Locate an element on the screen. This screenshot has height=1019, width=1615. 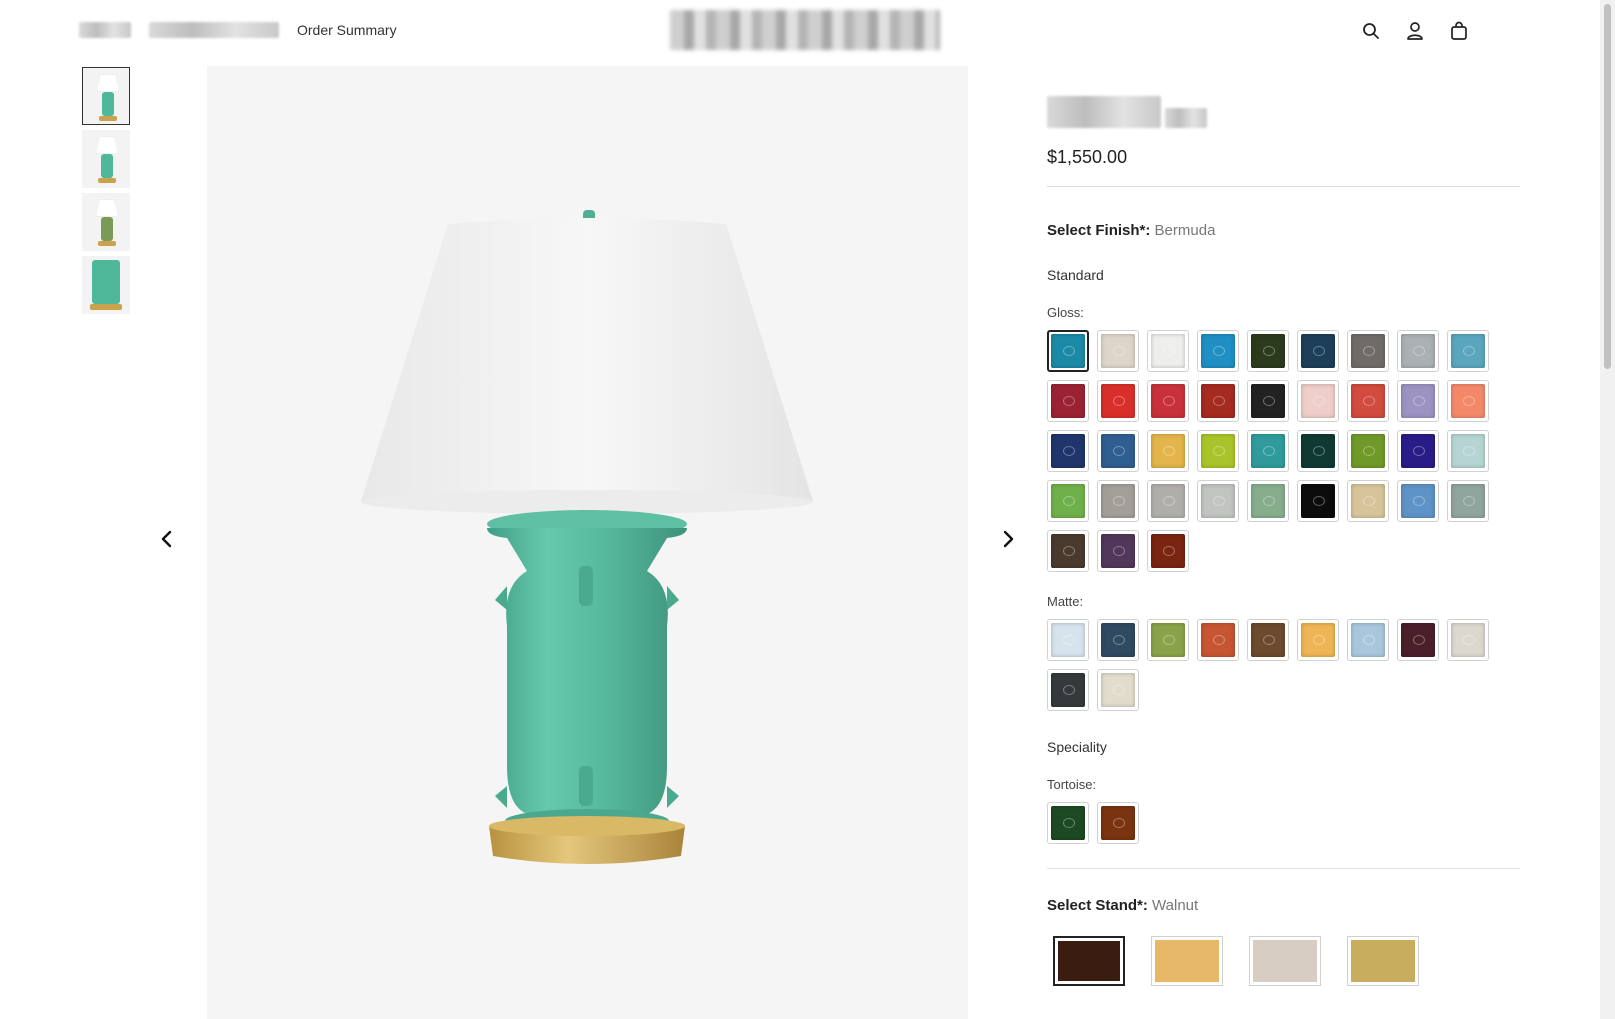
chevron-left-icon is located at coordinates (166, 539).